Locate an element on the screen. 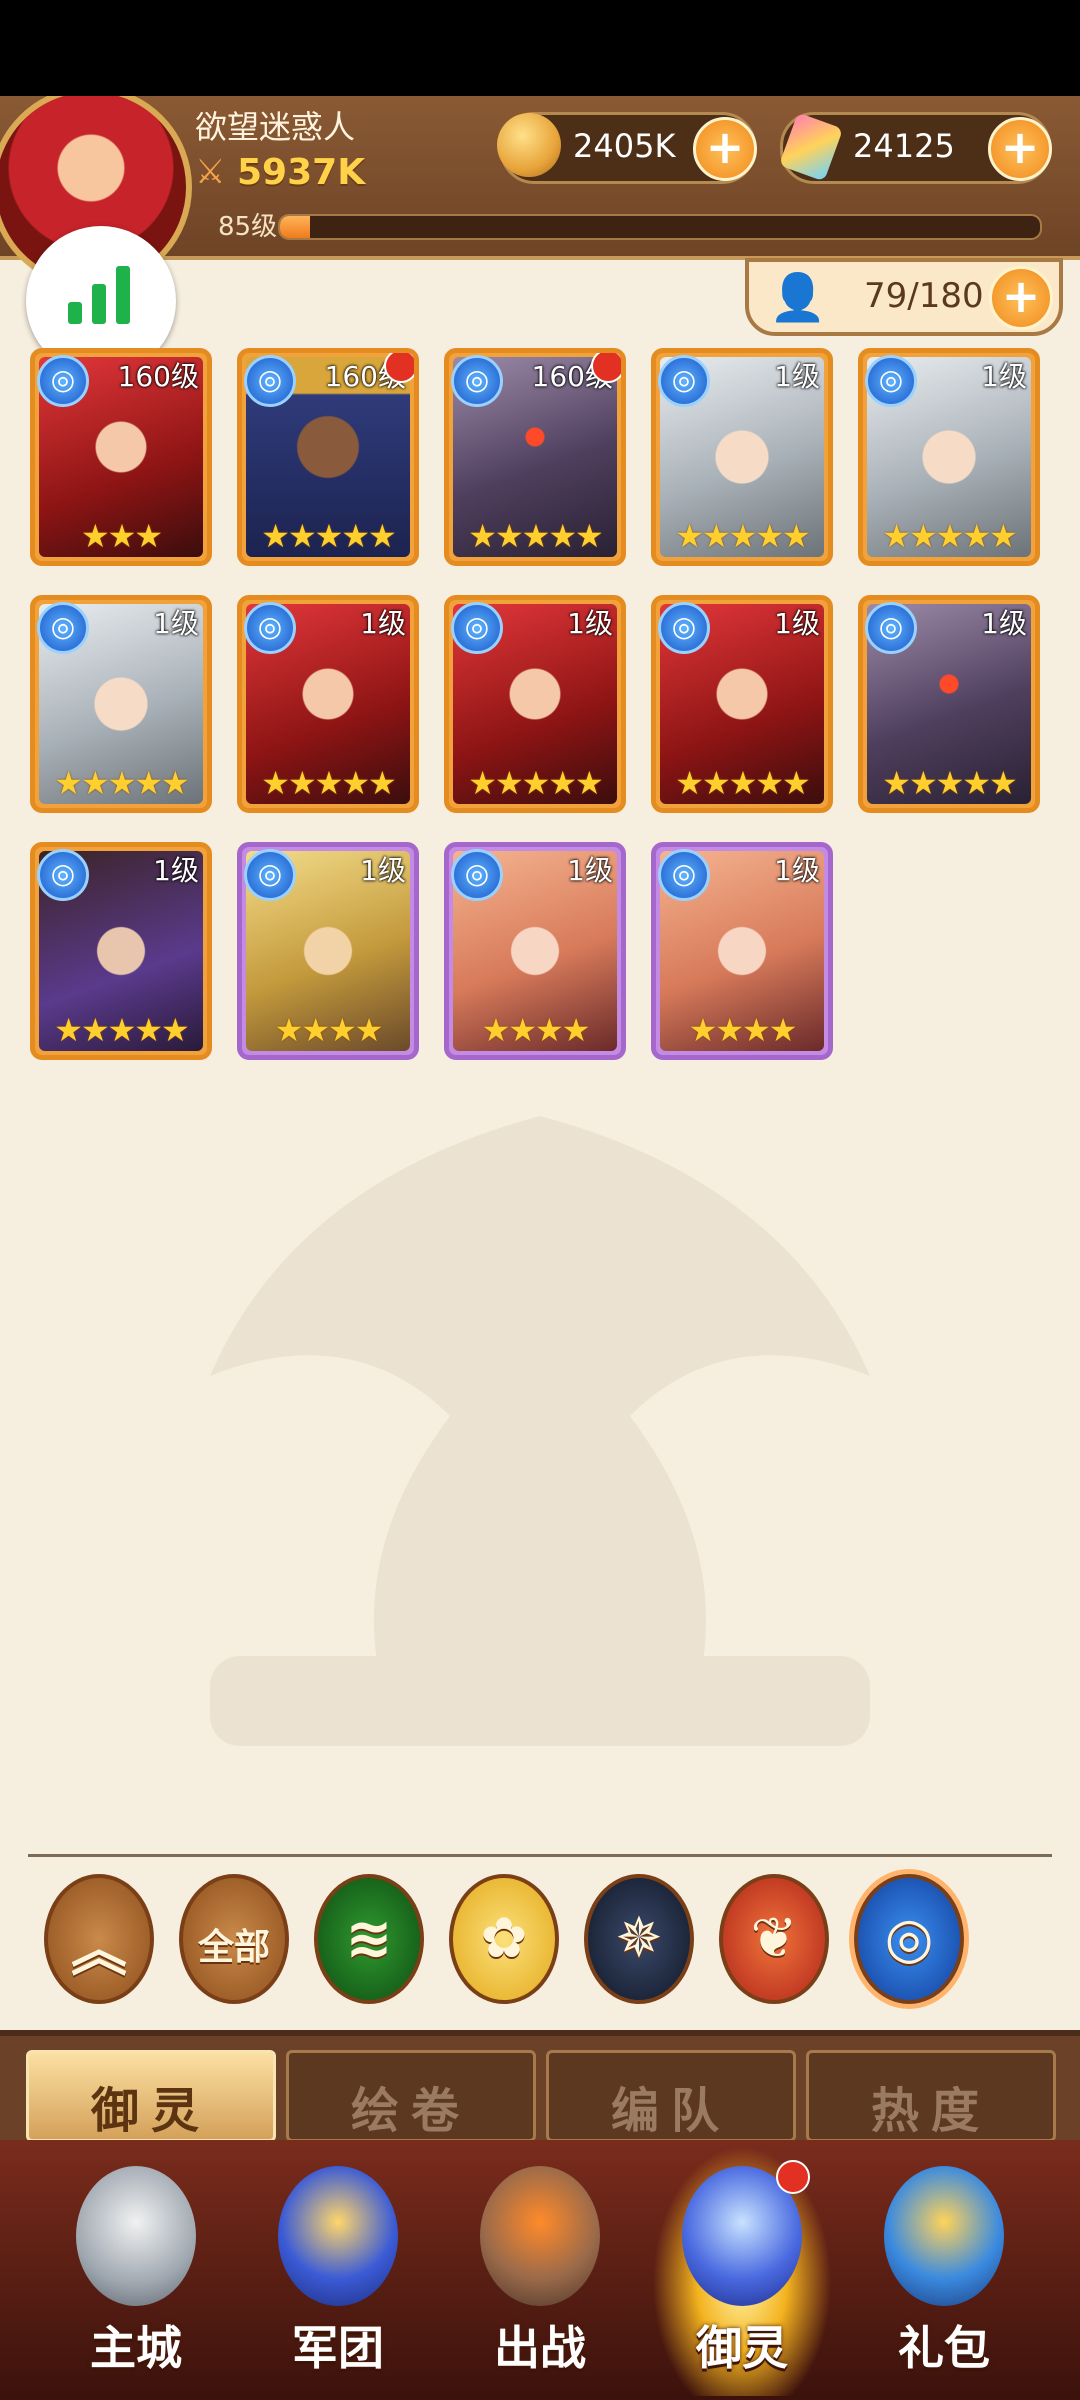 The height and width of the screenshot is (2400, 1080). wind-icon: ≋ is located at coordinates (369, 1938).